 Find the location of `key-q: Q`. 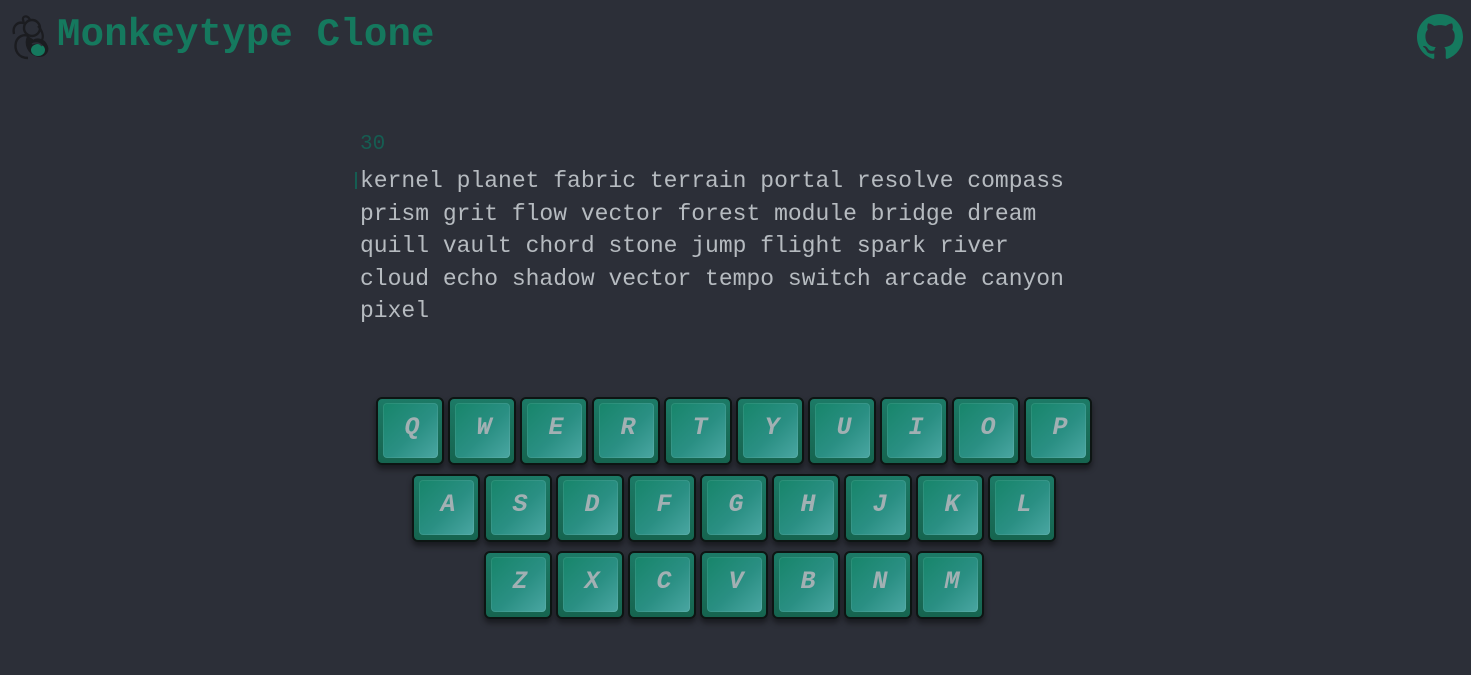

key-q: Q is located at coordinates (410, 431).